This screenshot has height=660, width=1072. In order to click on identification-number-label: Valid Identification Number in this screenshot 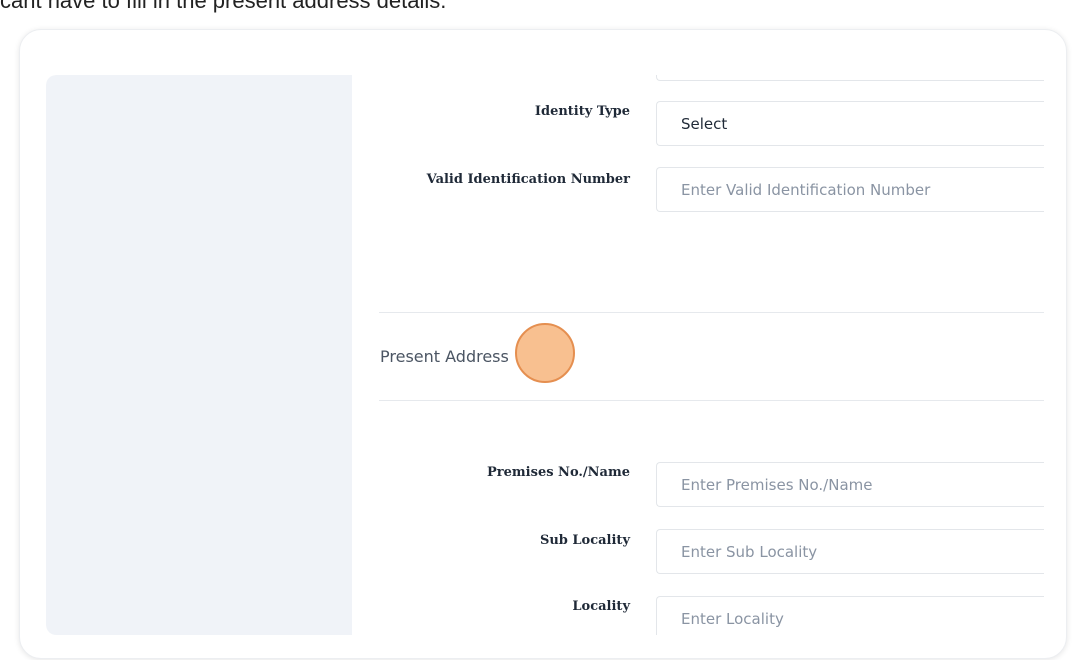, I will do `click(528, 179)`.